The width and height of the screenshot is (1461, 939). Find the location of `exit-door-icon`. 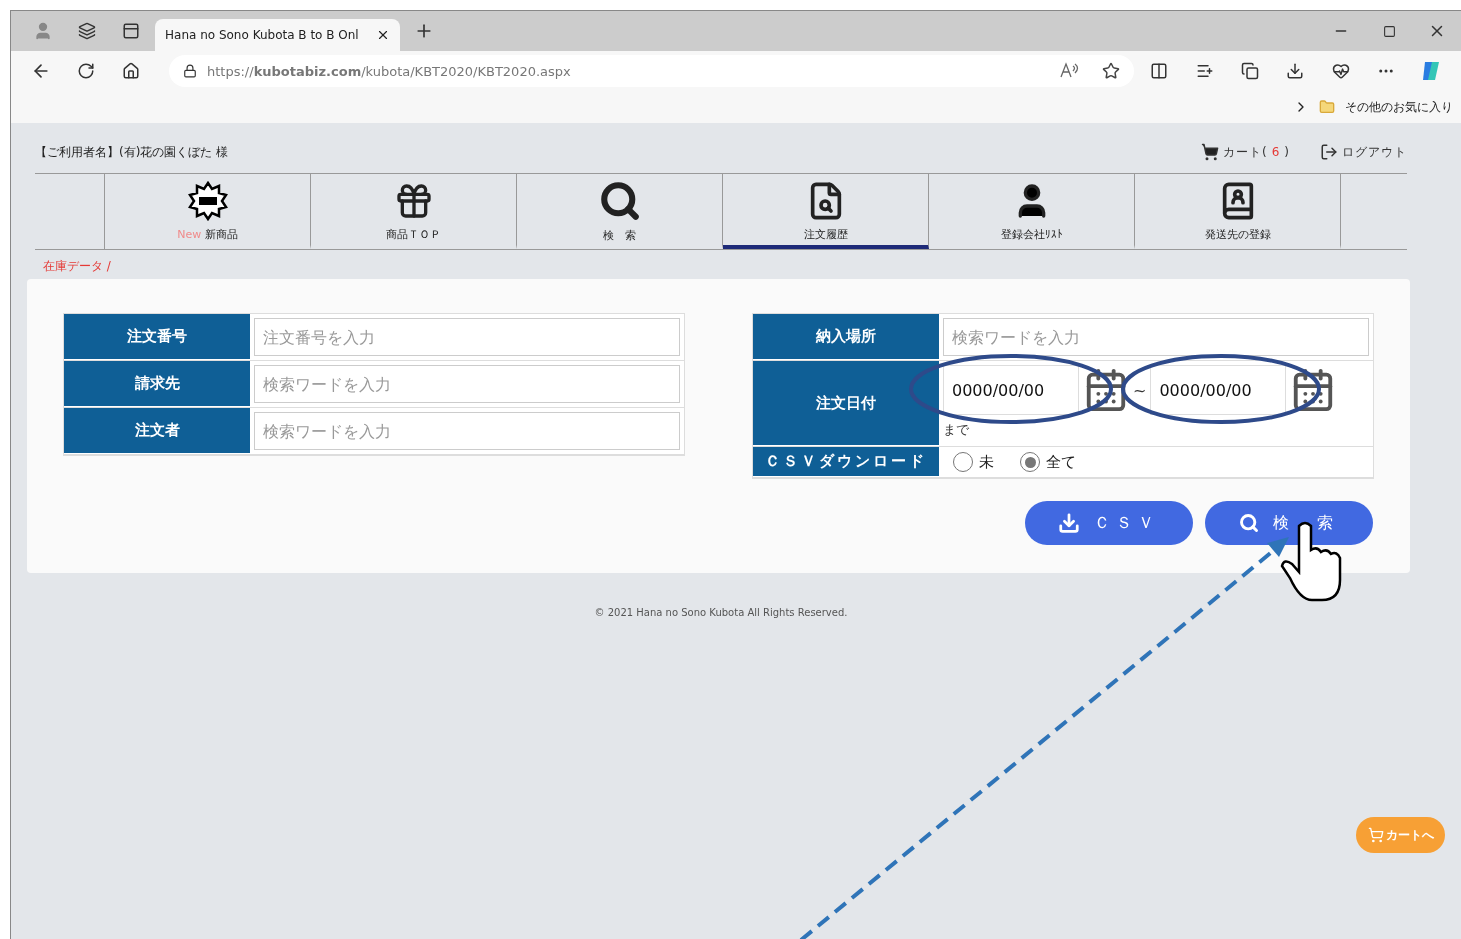

exit-door-icon is located at coordinates (1329, 152).